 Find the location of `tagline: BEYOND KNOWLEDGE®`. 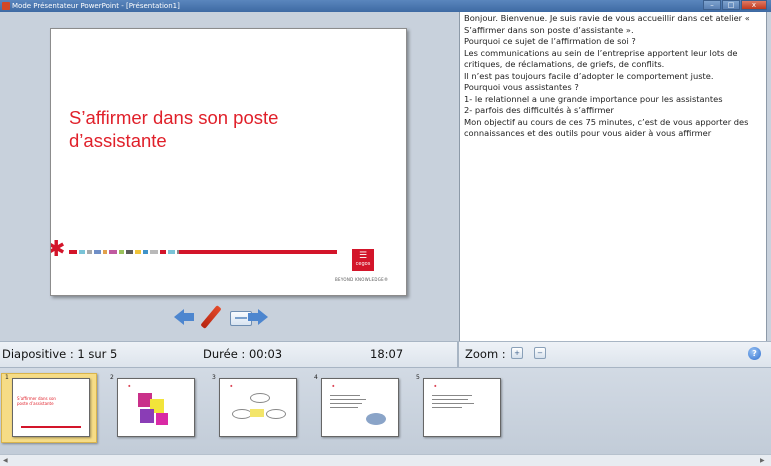

tagline: BEYOND KNOWLEDGE® is located at coordinates (362, 279).